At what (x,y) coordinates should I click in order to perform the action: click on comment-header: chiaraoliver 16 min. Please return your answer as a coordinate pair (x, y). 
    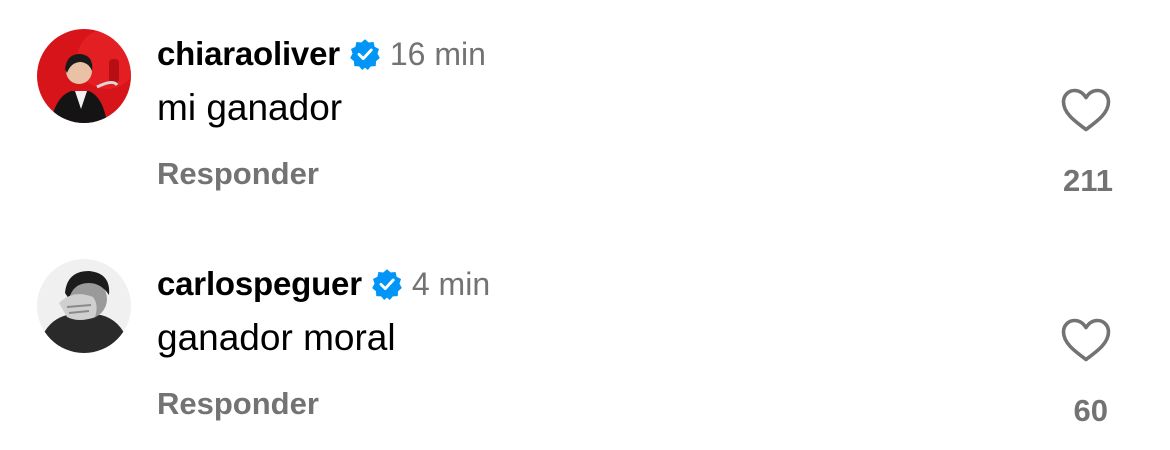
    Looking at the image, I should click on (321, 54).